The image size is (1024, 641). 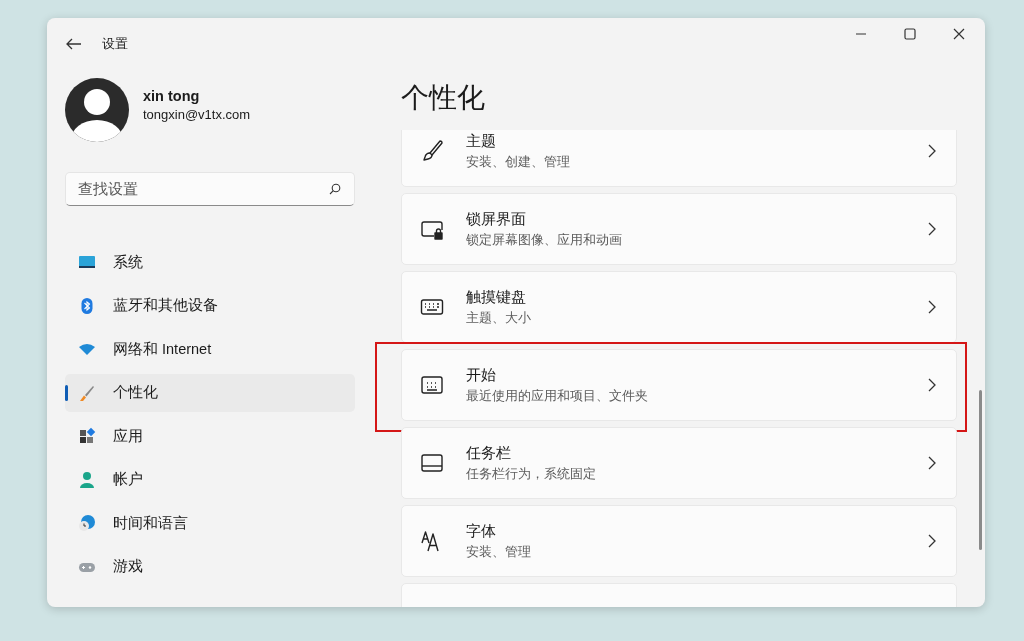 I want to click on person-icon, so click(x=87, y=479).